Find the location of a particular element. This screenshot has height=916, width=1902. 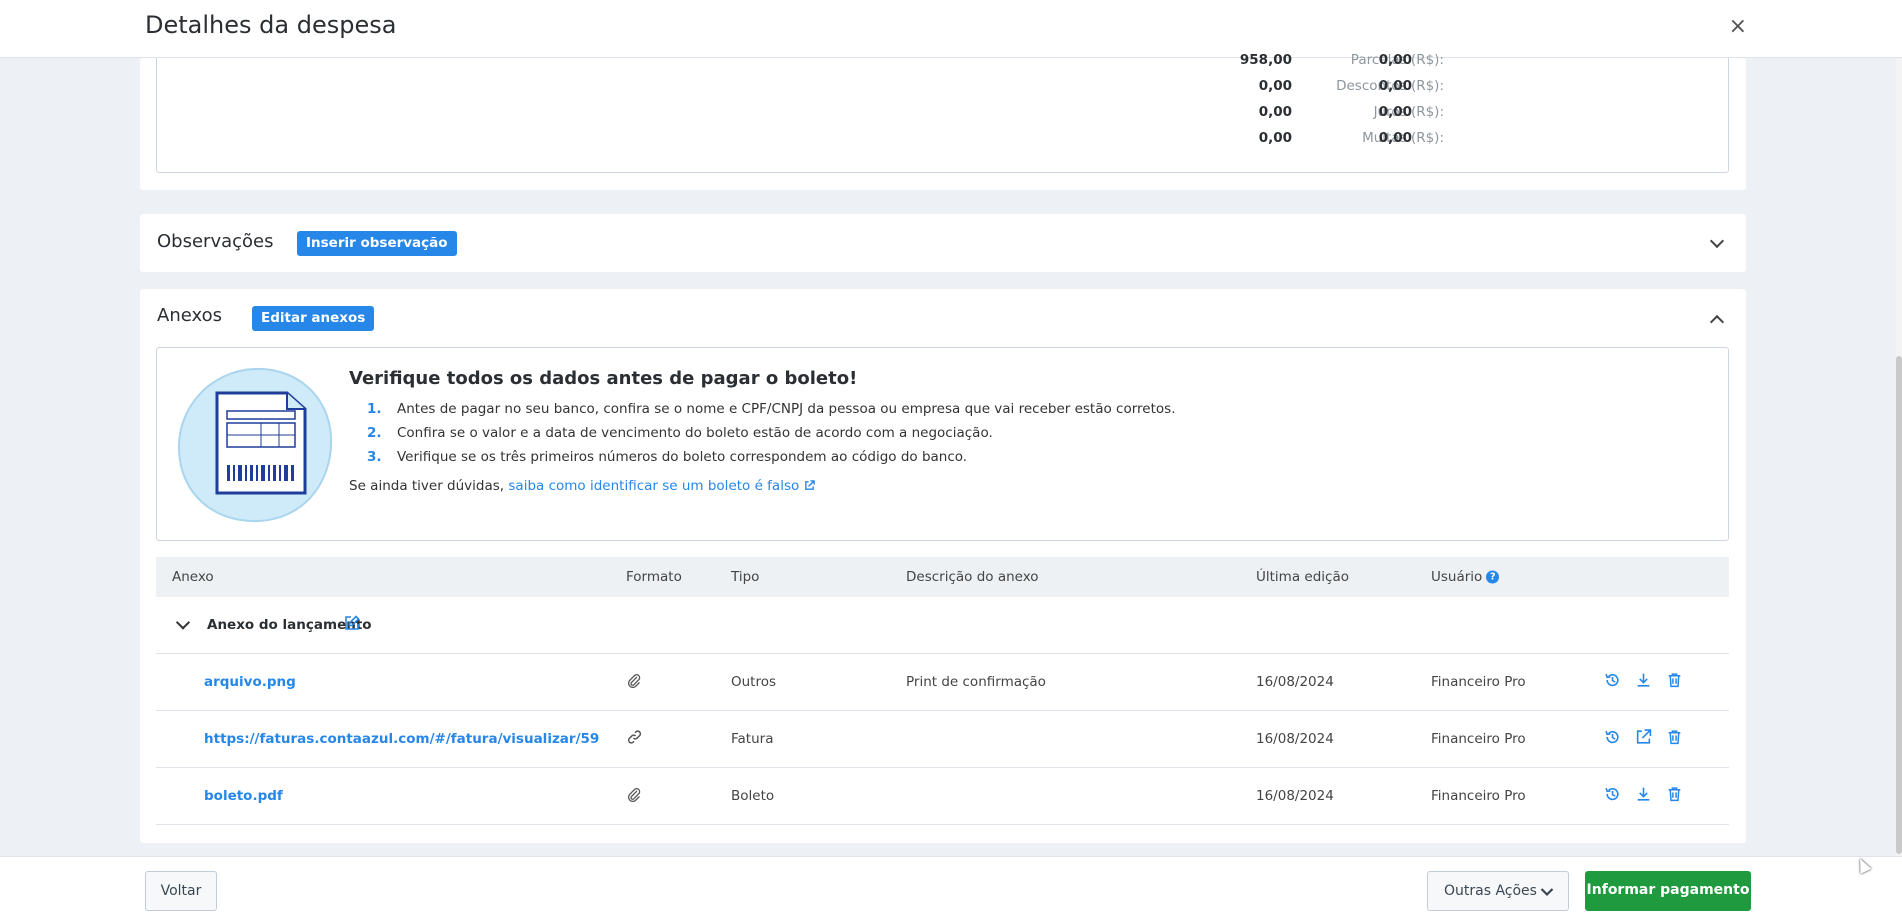

insert-observation-button: Inserir observação is located at coordinates (377, 243).